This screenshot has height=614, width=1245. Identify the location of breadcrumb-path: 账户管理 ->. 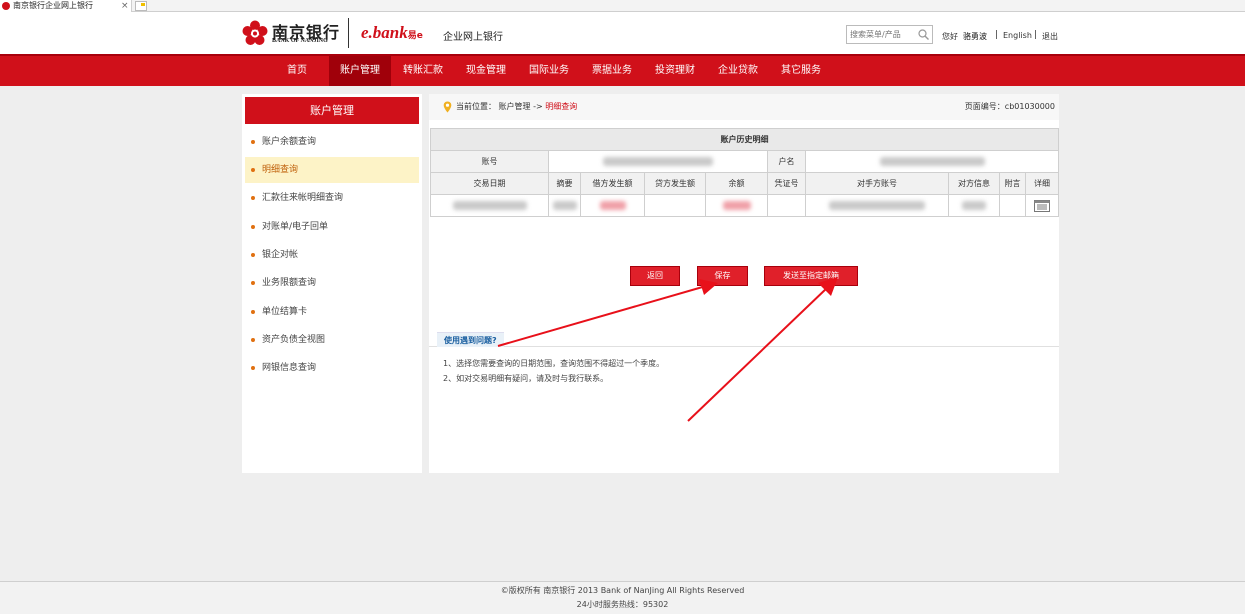
(521, 106).